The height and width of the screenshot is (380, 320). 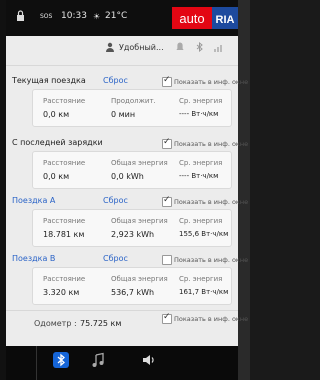 I want to click on distance-value: 3.320 км, so click(x=61, y=292).